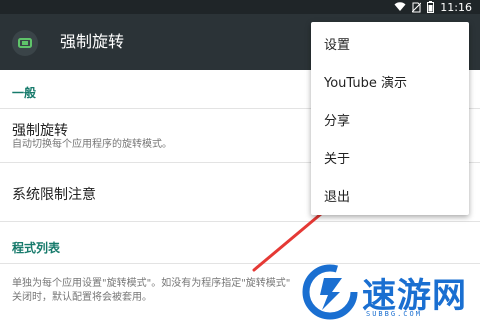 The image size is (480, 335). I want to click on watermark-logo-icon, so click(330, 292).